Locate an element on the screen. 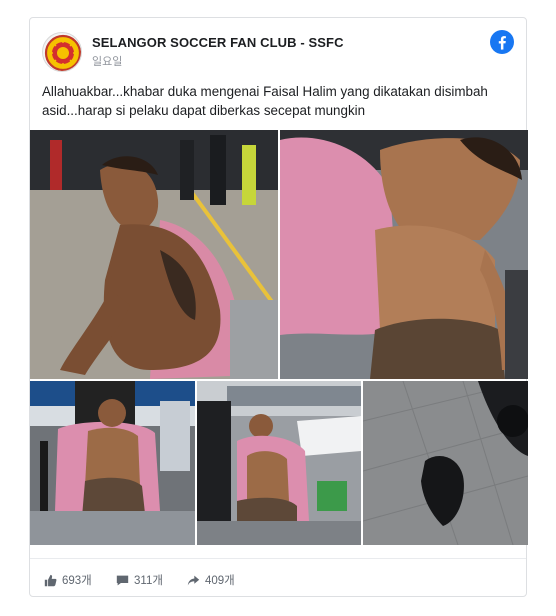 The height and width of the screenshot is (616, 556). facebook-icon is located at coordinates (502, 42).